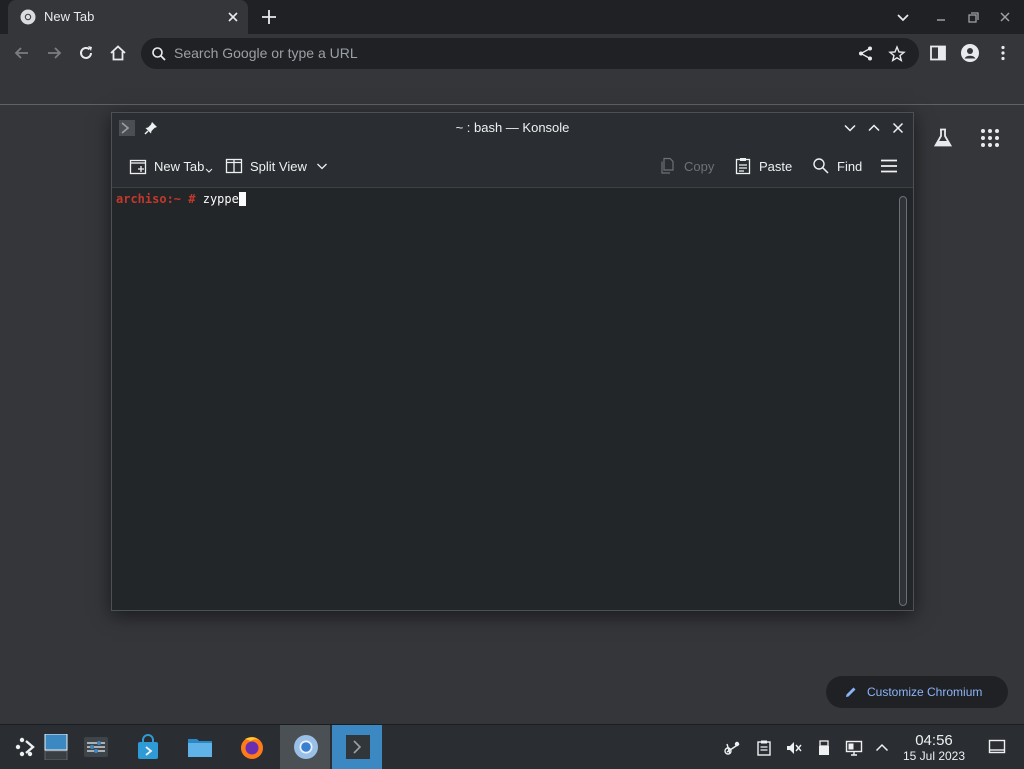  Describe the element at coordinates (159, 54) in the screenshot. I see `search-icon` at that location.